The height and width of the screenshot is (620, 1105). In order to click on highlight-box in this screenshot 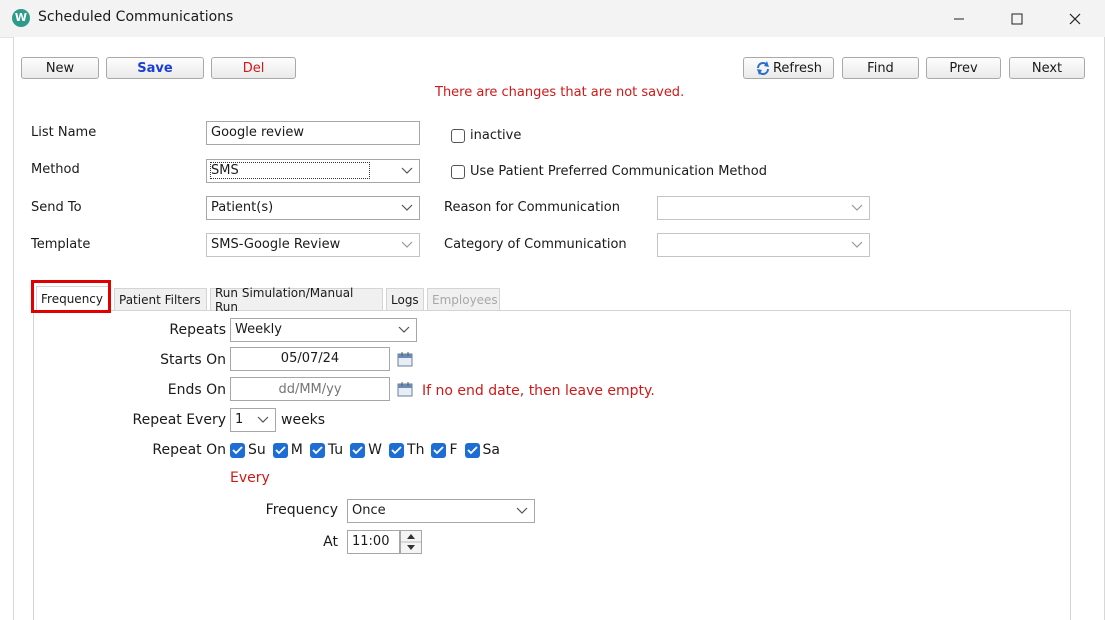, I will do `click(71, 296)`.